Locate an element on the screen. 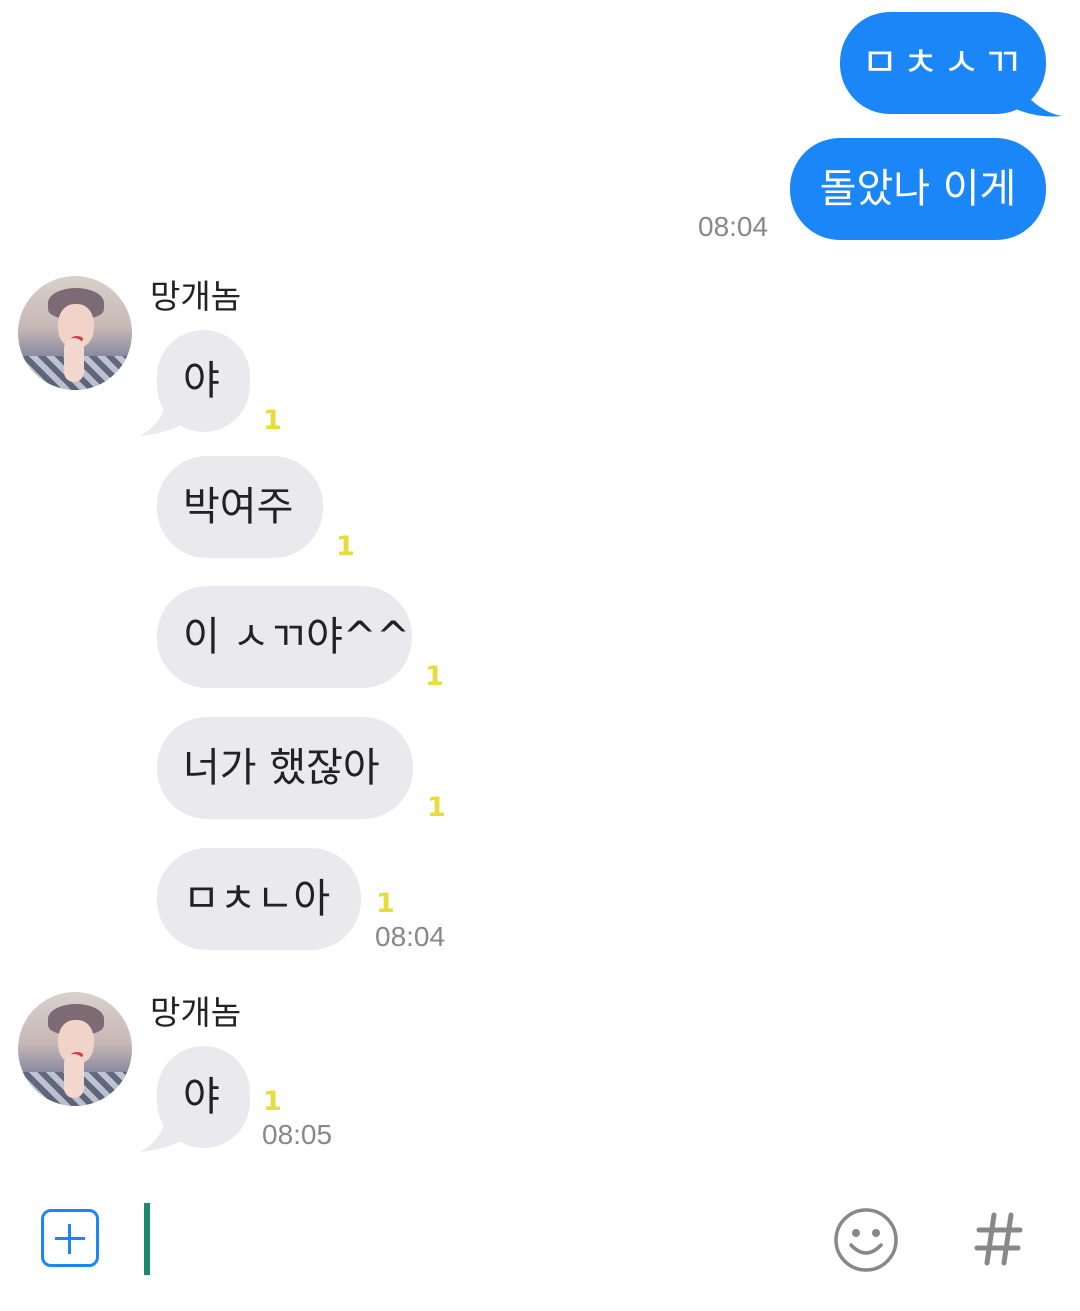 The width and height of the screenshot is (1080, 1311). outgoing-message-bubble: 돌았나 이게 is located at coordinates (918, 189).